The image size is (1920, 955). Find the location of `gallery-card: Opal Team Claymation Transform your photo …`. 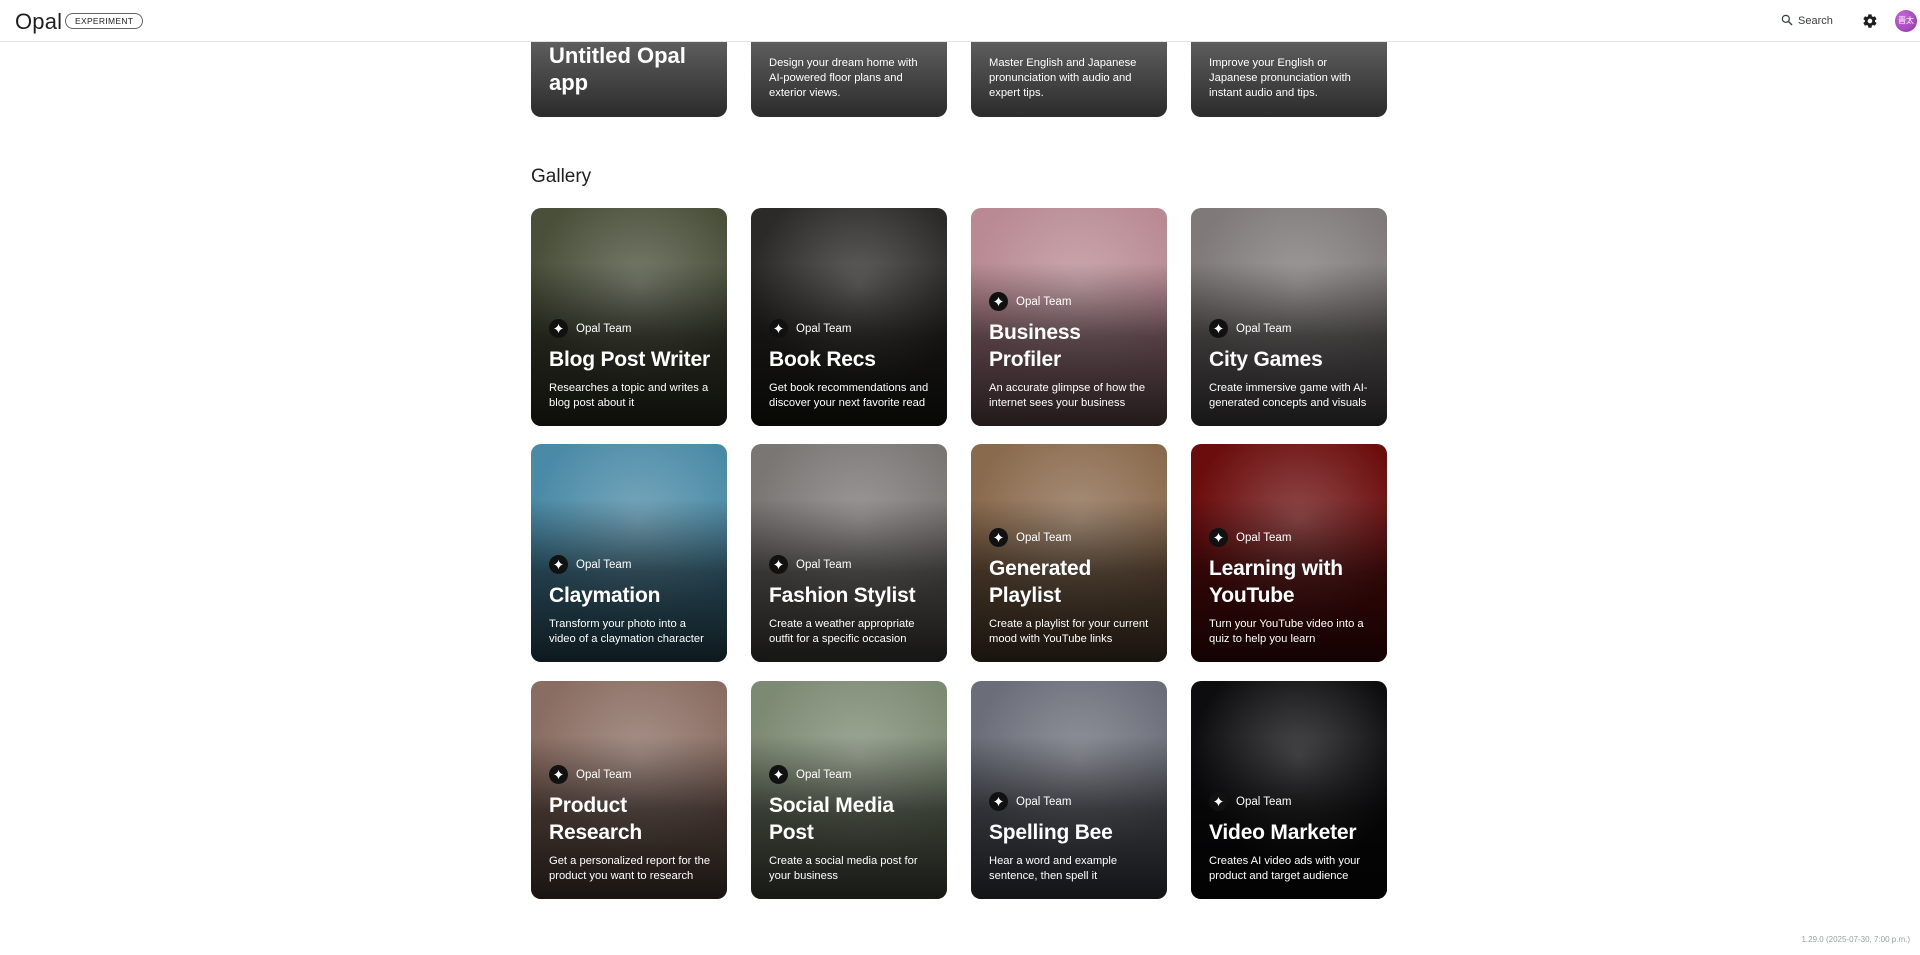

gallery-card: Opal Team Claymation Transform your photo … is located at coordinates (629, 553).